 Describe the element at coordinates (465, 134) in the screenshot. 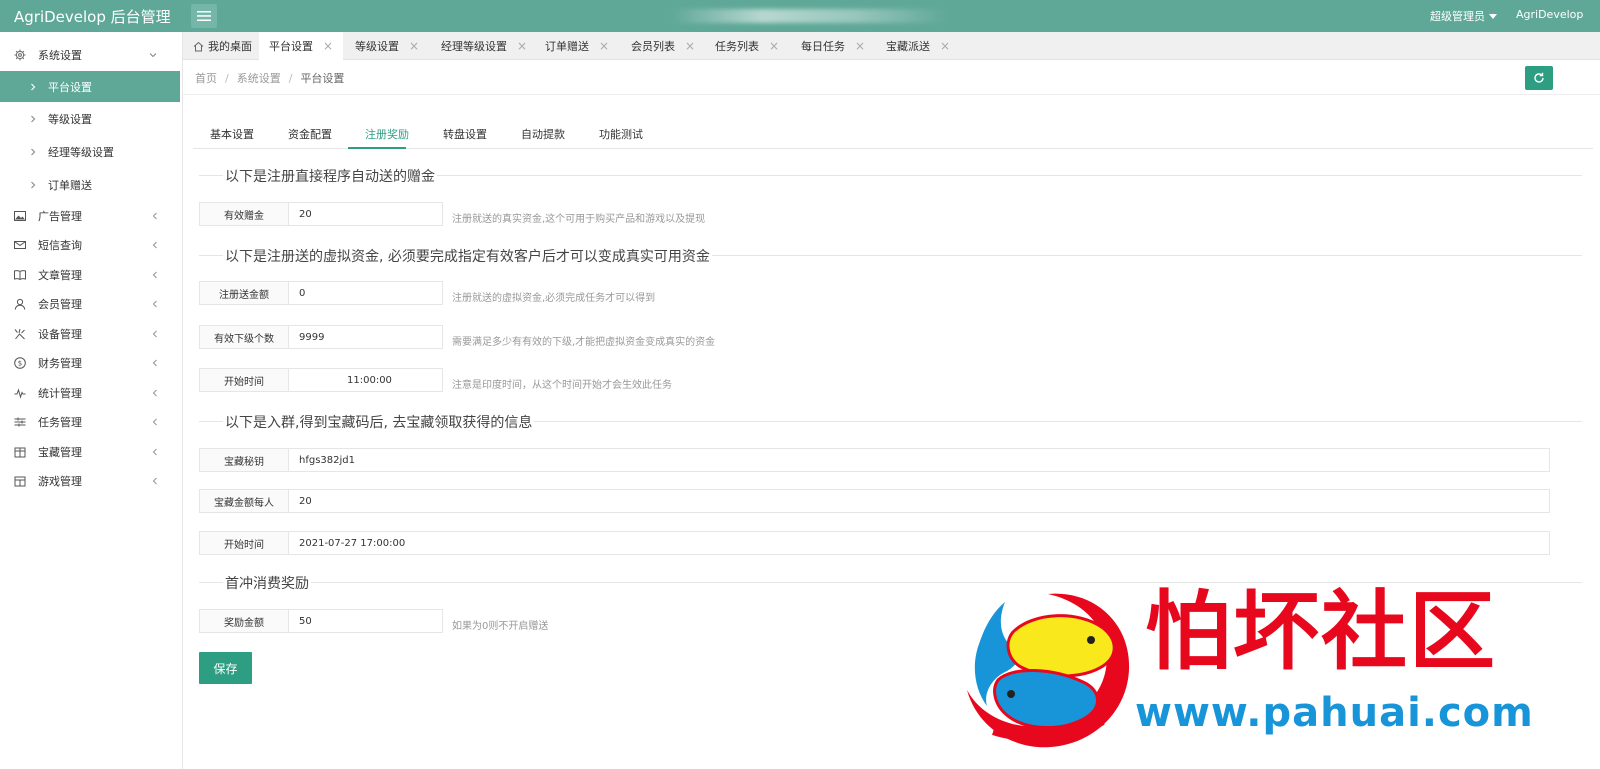

I see `tab-wheel-settings: 转盘设置` at that location.